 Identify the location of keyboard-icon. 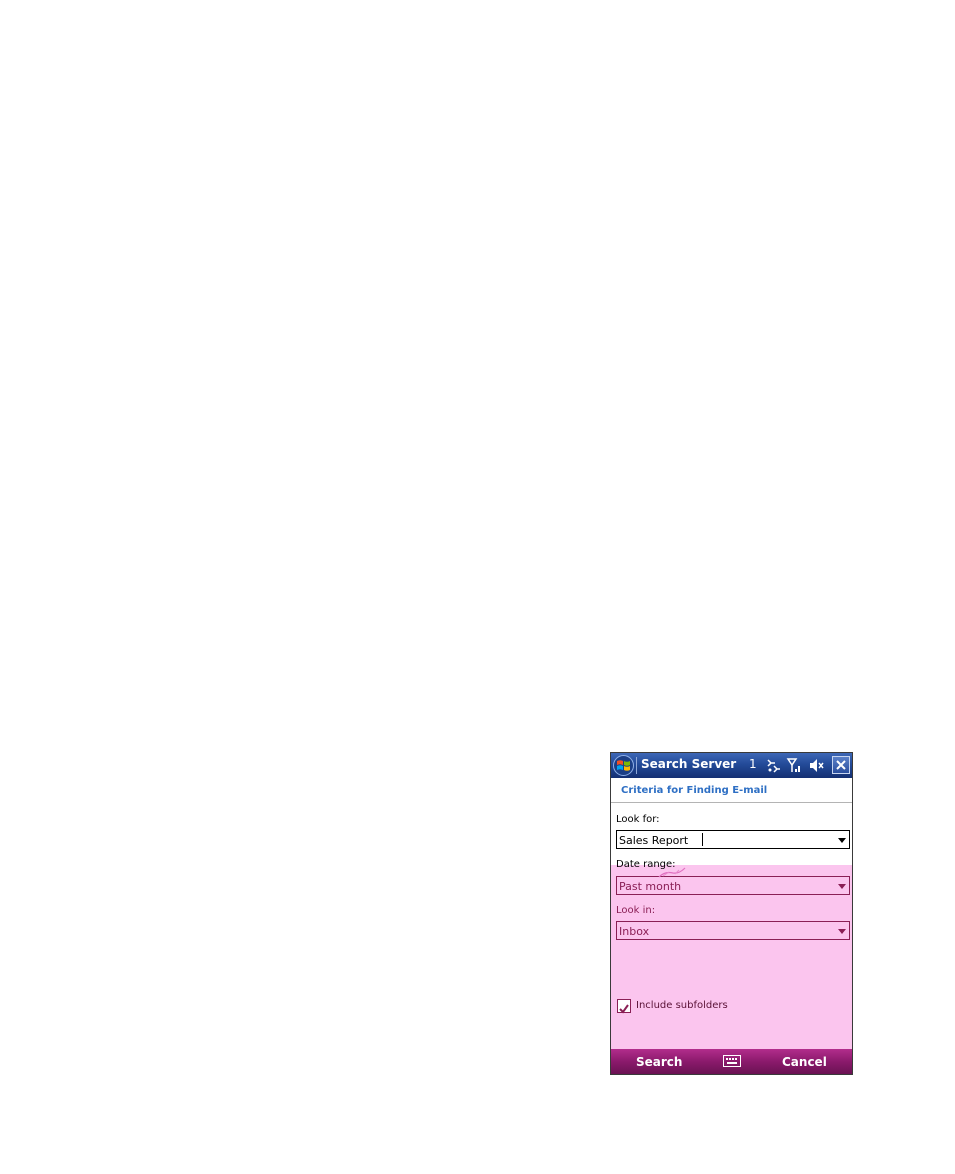
(732, 1061).